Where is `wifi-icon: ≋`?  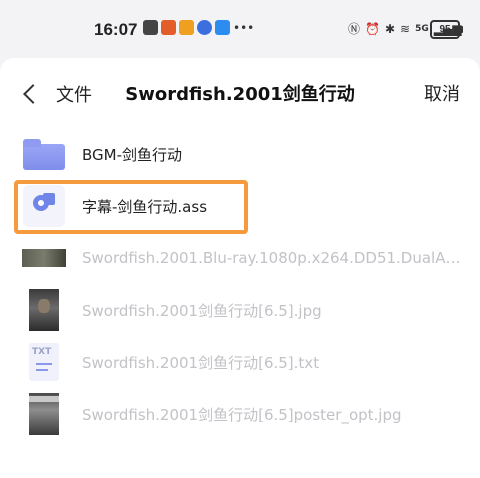
wifi-icon: ≋ is located at coordinates (405, 28).